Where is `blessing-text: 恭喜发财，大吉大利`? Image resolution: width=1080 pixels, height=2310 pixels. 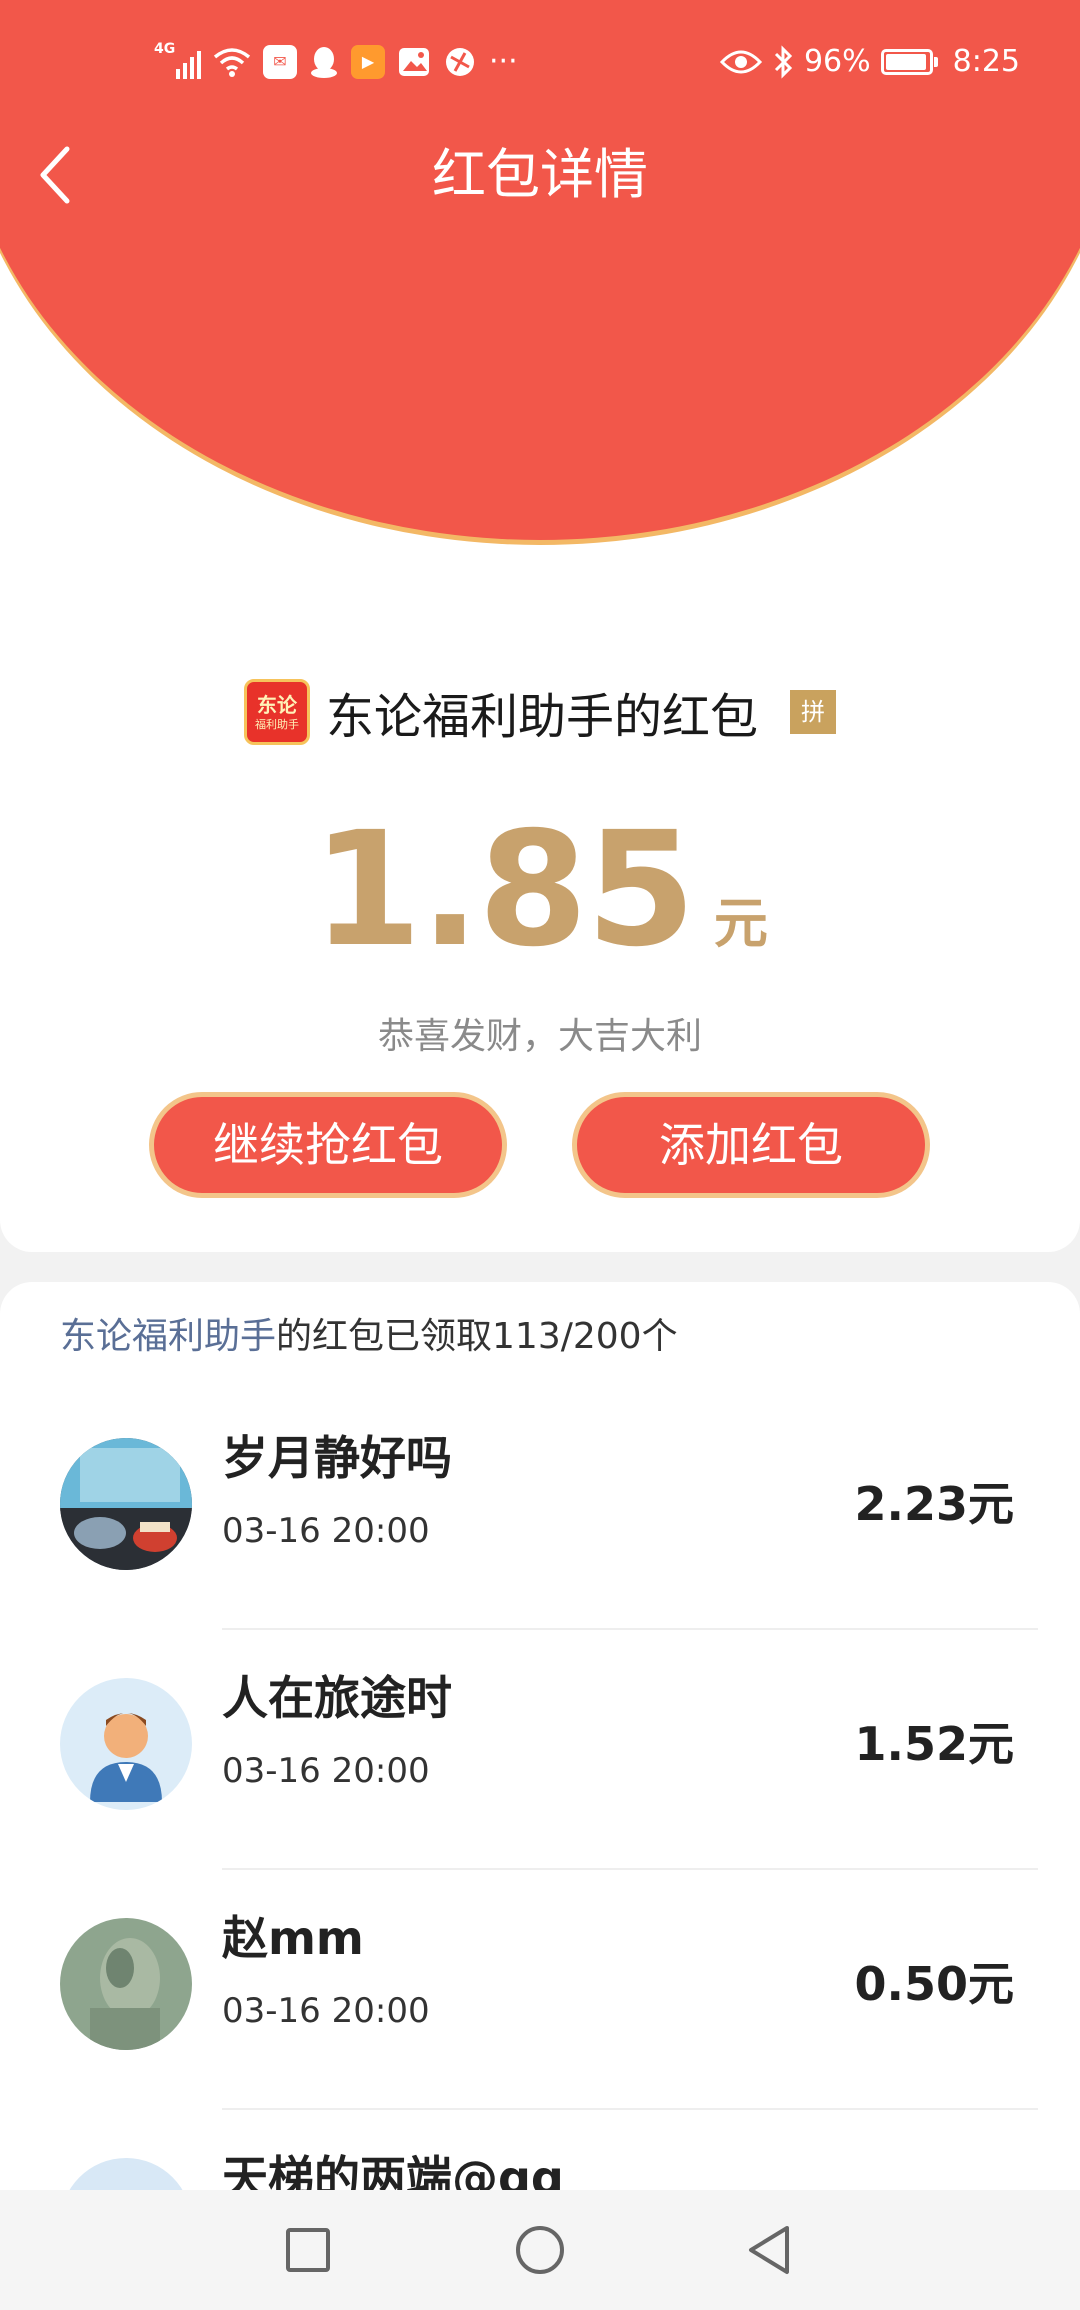
blessing-text: 恭喜发财，大吉大利 is located at coordinates (539, 1036).